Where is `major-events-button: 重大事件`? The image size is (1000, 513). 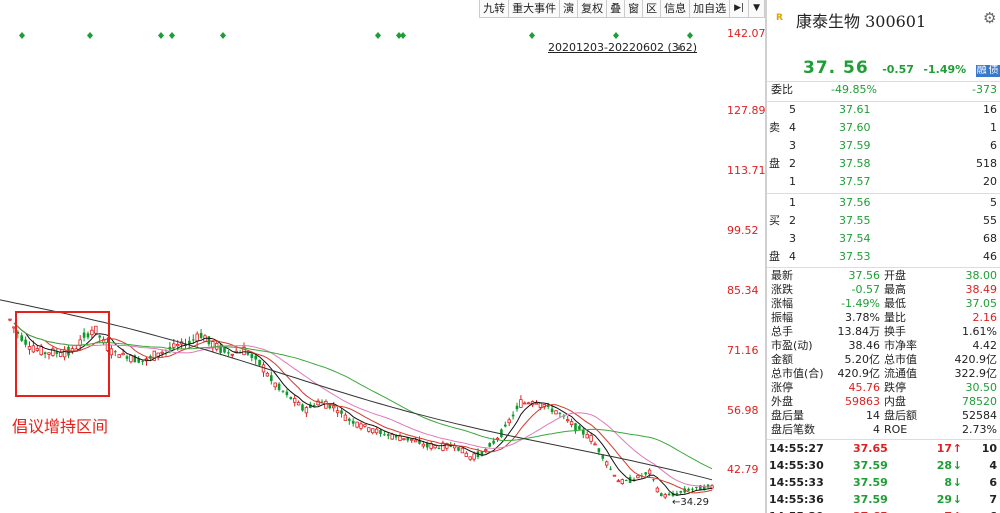 major-events-button: 重大事件 is located at coordinates (535, 8).